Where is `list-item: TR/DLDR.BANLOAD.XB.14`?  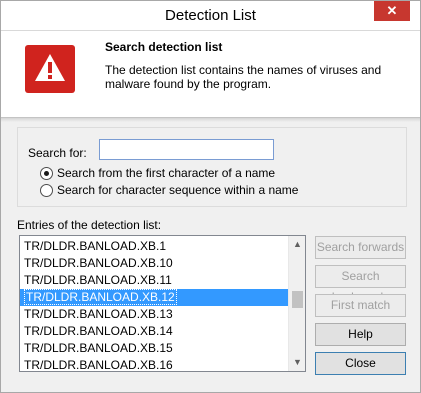 list-item: TR/DLDR.BANLOAD.XB.14 is located at coordinates (154, 331).